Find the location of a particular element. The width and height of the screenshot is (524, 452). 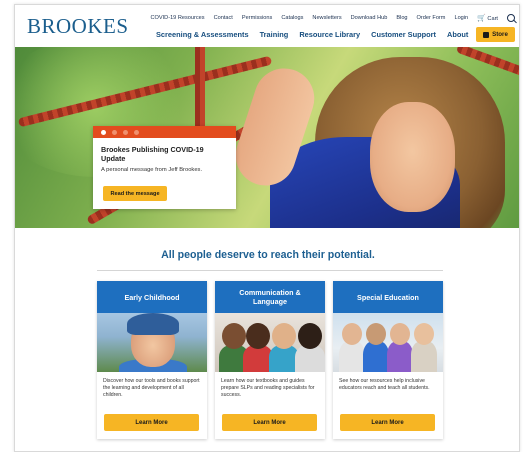

card-photo-group is located at coordinates (270, 342).